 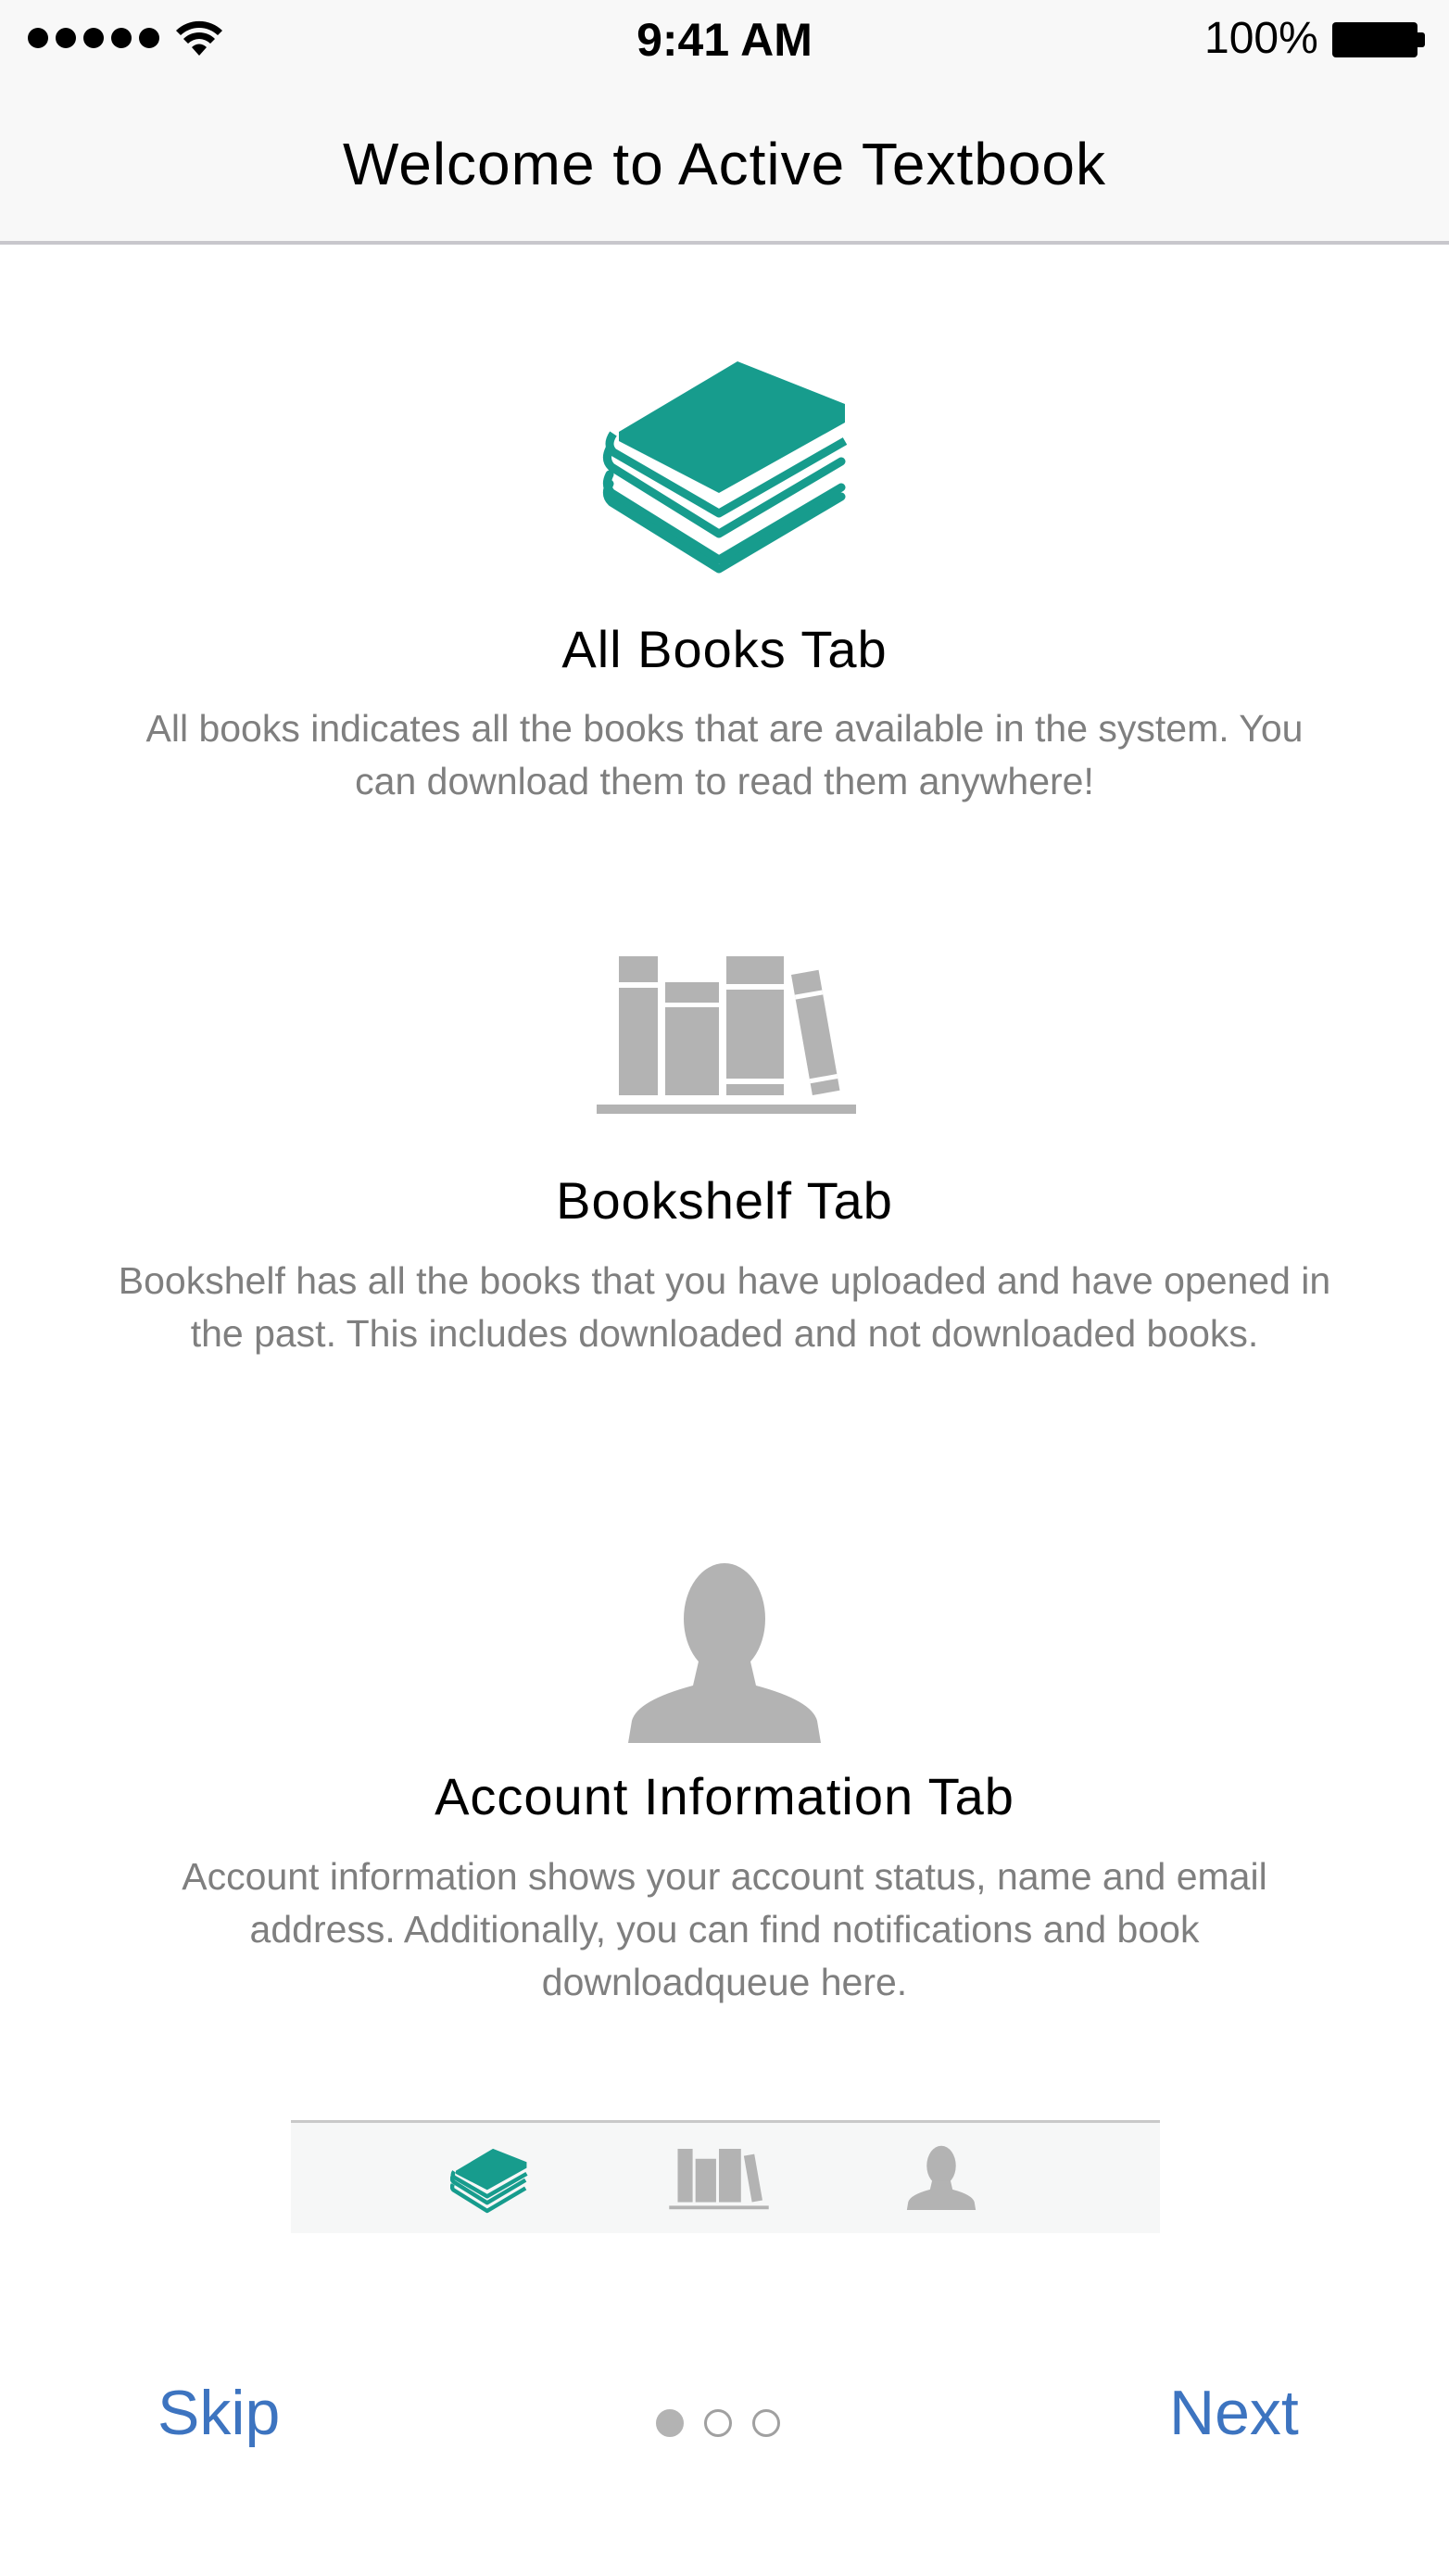 I want to click on feature-title-bookshelf: Bookshelf Tab, so click(x=724, y=1201).